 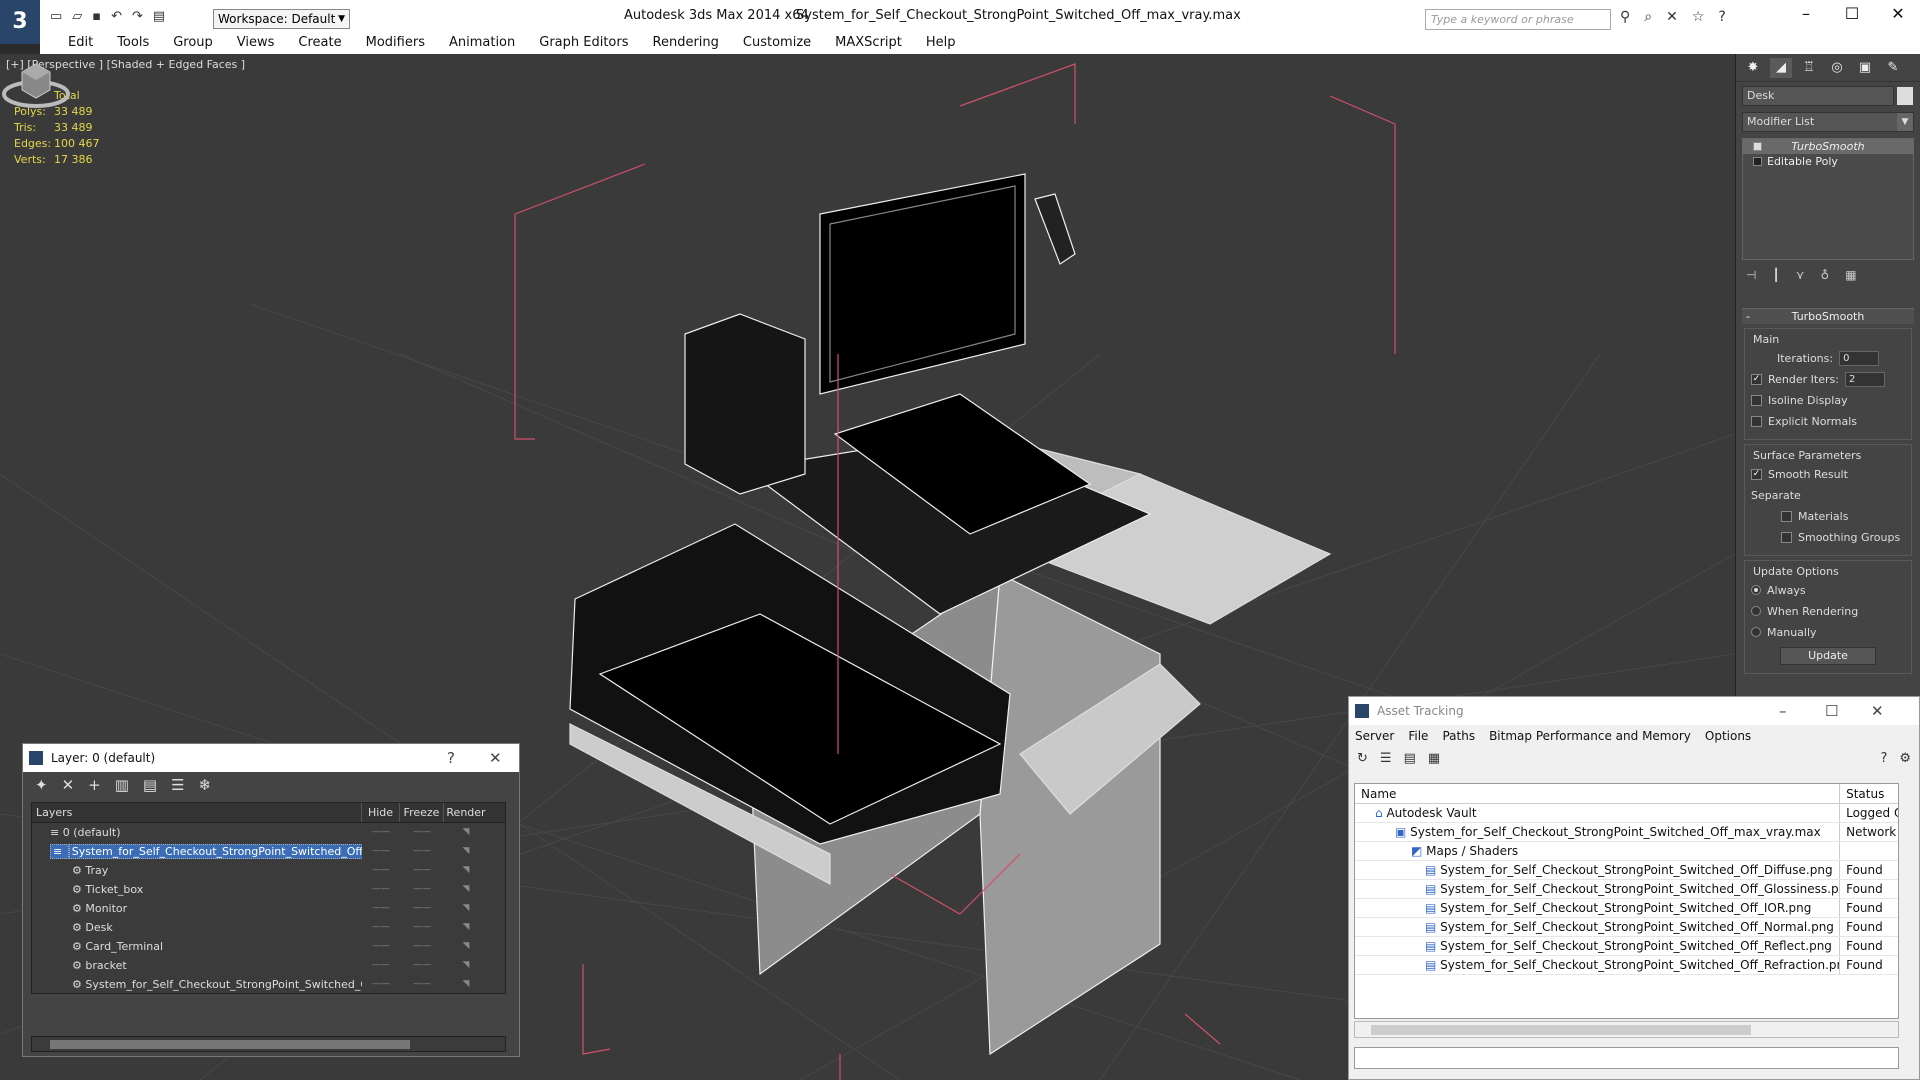 What do you see at coordinates (1905, 96) in the screenshot?
I see `object-color-swatch` at bounding box center [1905, 96].